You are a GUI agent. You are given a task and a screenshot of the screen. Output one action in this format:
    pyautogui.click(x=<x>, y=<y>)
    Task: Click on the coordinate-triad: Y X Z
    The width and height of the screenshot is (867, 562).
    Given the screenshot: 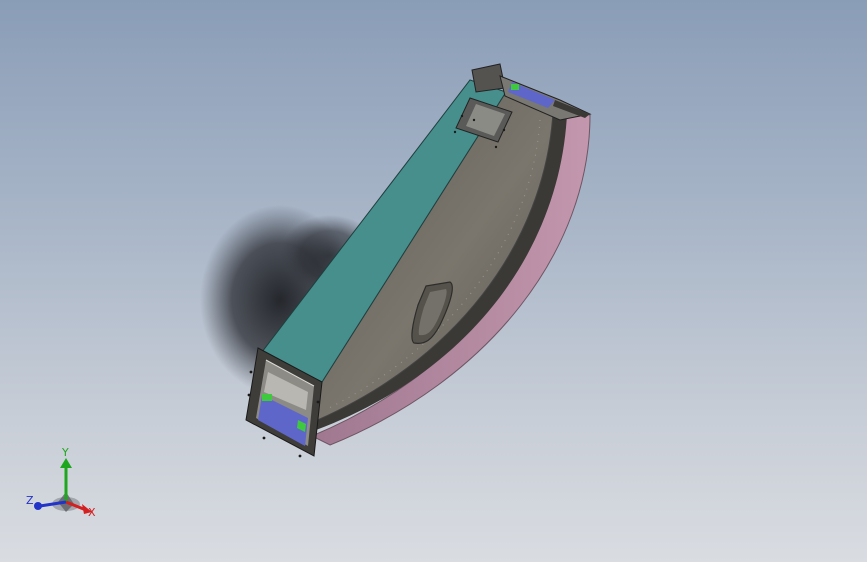 What is the action you would take?
    pyautogui.click(x=61, y=482)
    